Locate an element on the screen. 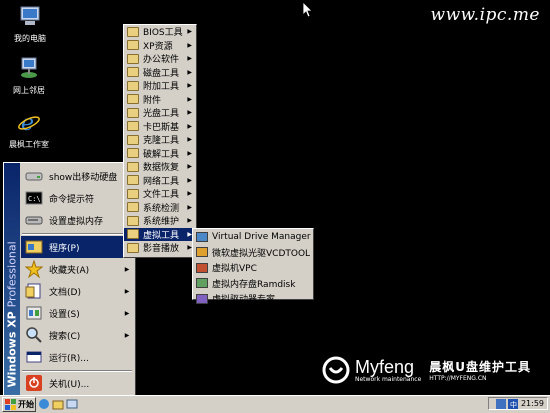 The image size is (550, 413). start-item-documents: 文档(D) ▶ is located at coordinates (77, 291).